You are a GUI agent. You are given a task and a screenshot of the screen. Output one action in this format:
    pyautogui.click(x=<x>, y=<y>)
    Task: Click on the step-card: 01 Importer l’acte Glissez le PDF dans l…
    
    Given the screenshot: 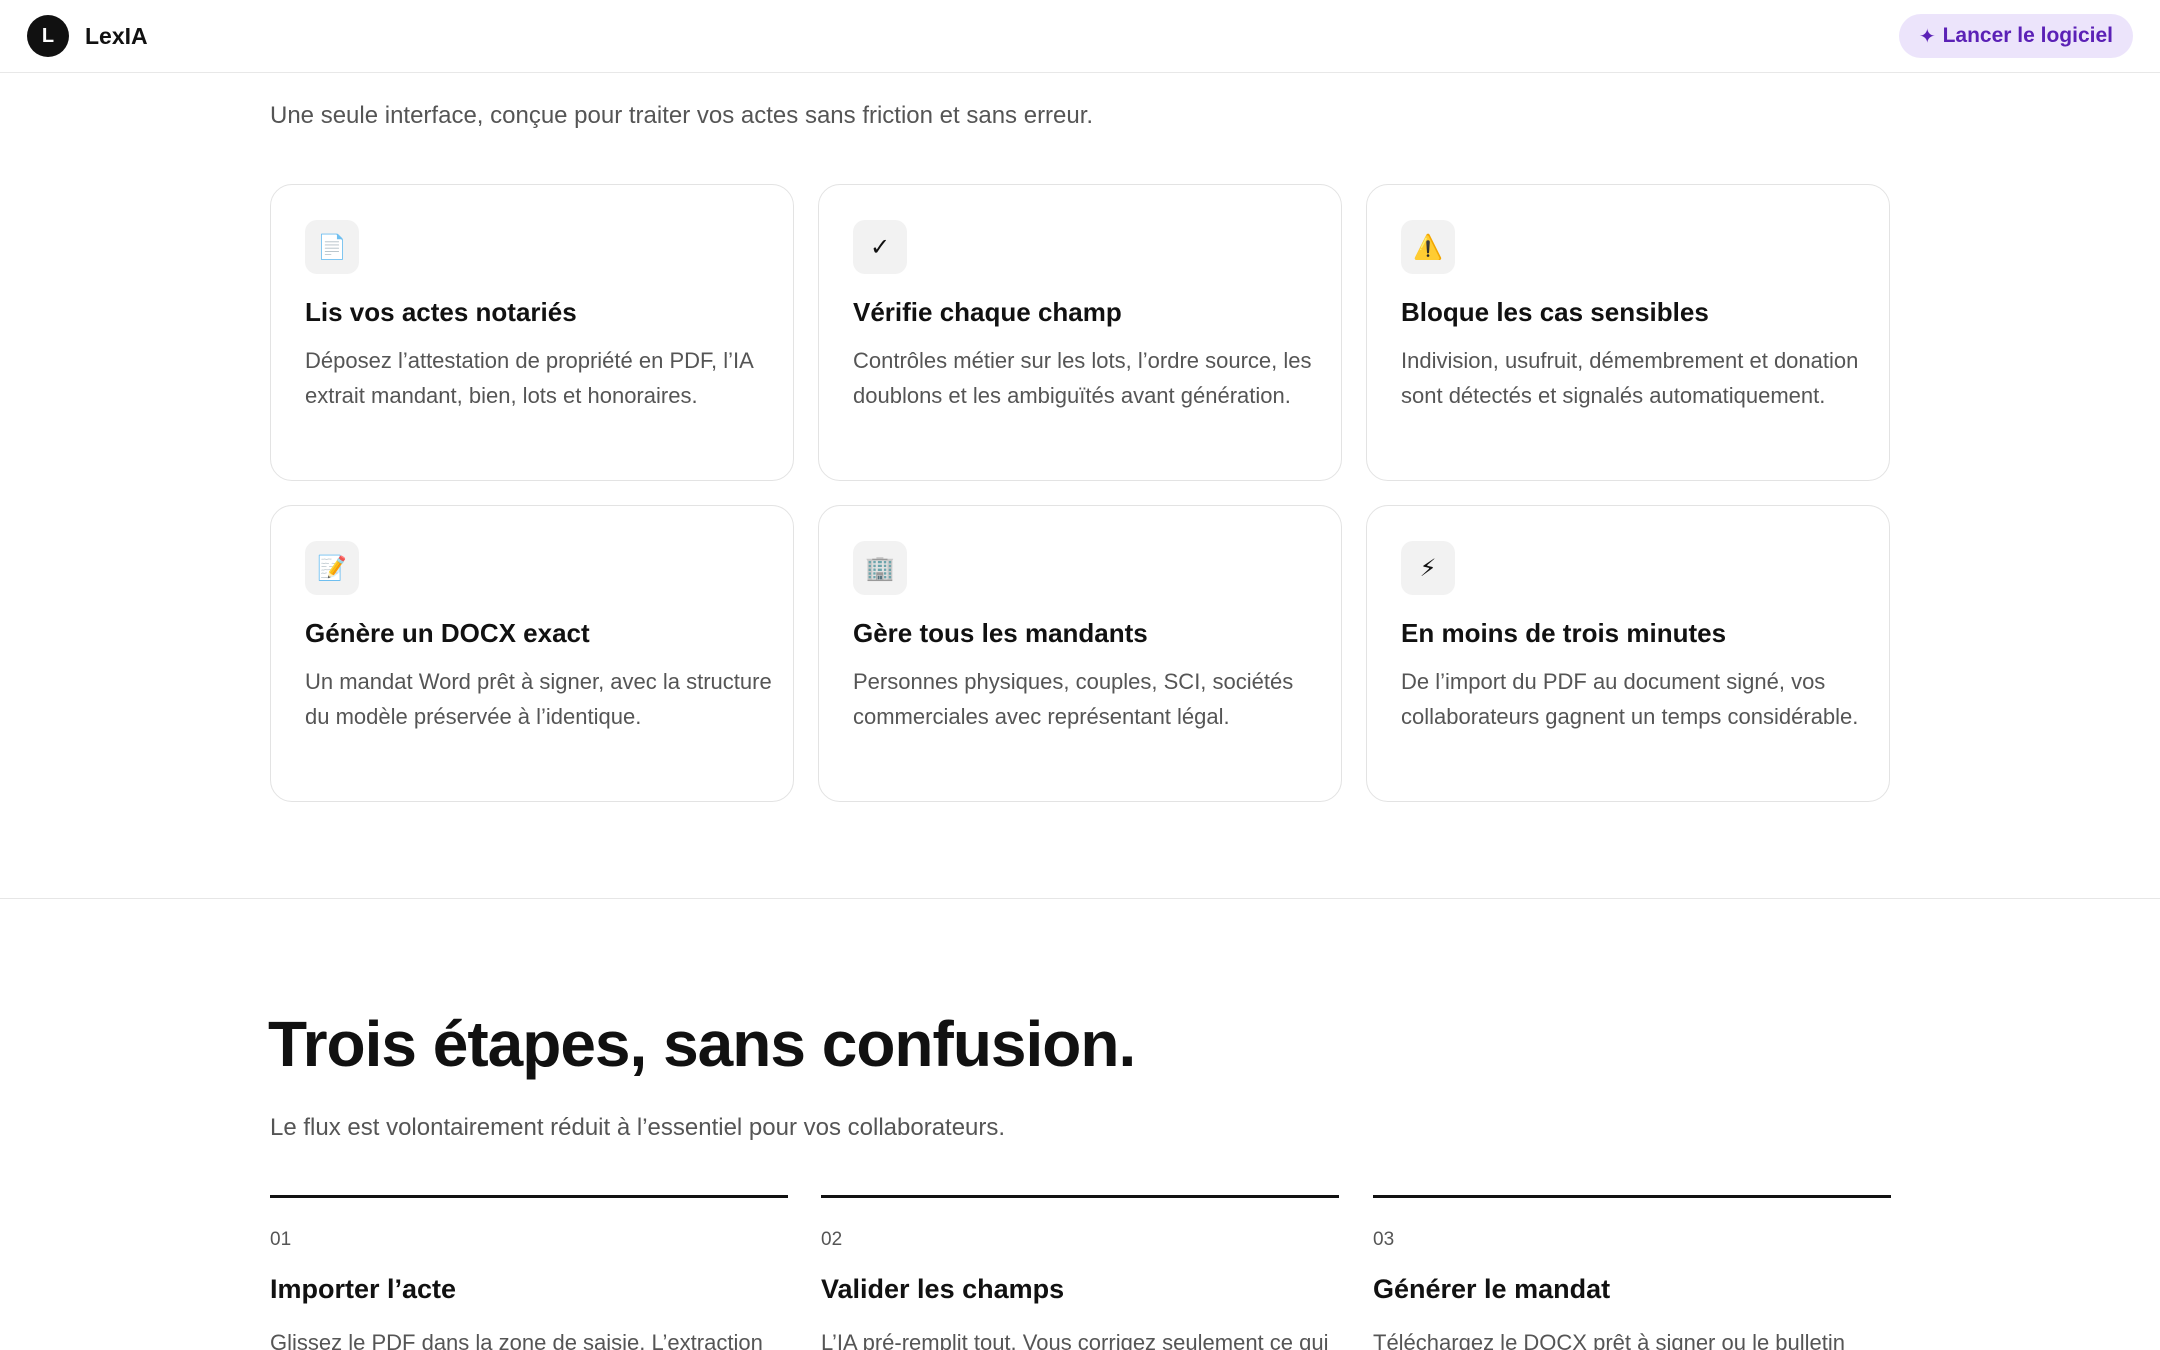 What is the action you would take?
    pyautogui.click(x=529, y=1272)
    